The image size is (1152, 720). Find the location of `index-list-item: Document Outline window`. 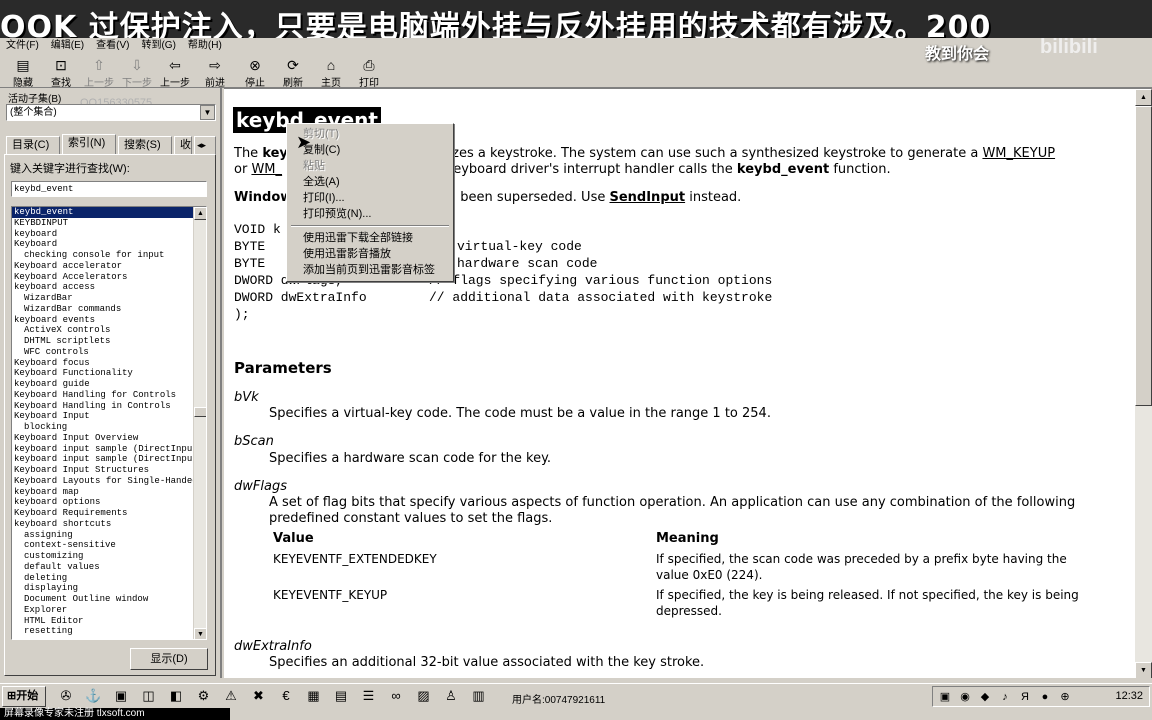

index-list-item: Document Outline window is located at coordinates (102, 599).